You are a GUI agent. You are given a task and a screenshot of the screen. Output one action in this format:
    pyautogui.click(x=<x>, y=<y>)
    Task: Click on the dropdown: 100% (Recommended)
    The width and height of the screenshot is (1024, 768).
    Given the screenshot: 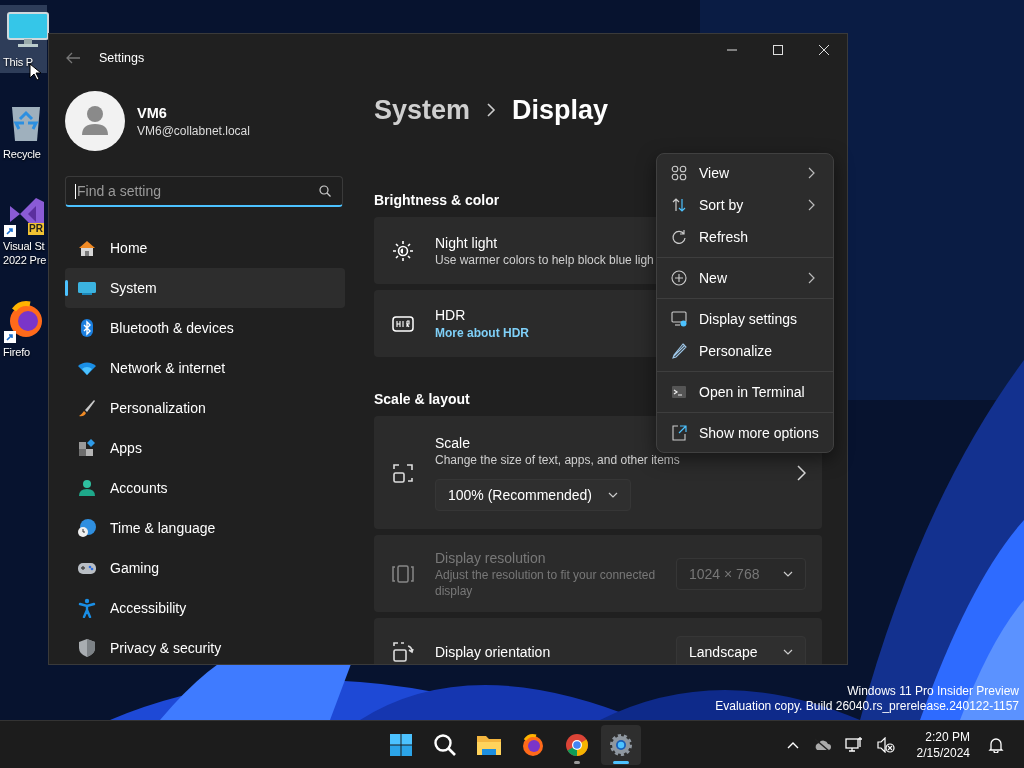 What is the action you would take?
    pyautogui.click(x=533, y=495)
    